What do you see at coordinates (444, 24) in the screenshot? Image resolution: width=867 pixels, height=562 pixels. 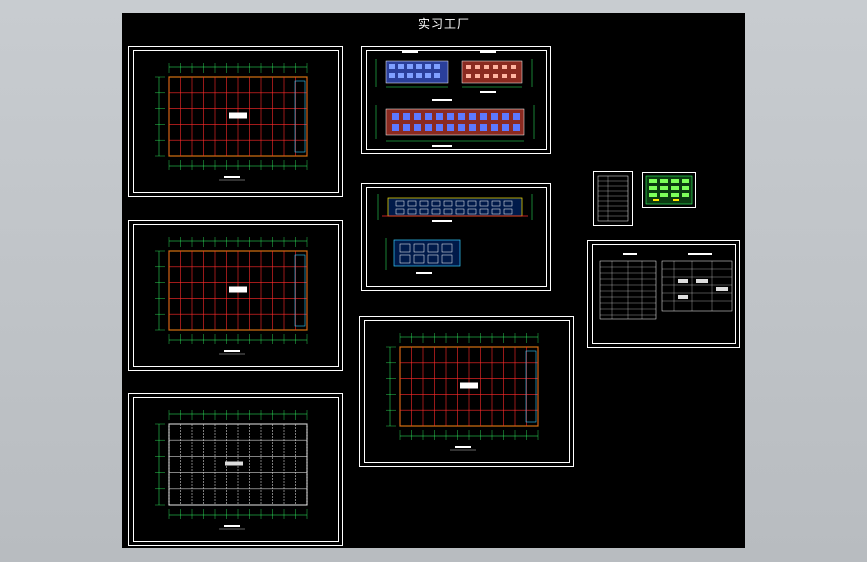 I see `drawing-title: 实习工厂` at bounding box center [444, 24].